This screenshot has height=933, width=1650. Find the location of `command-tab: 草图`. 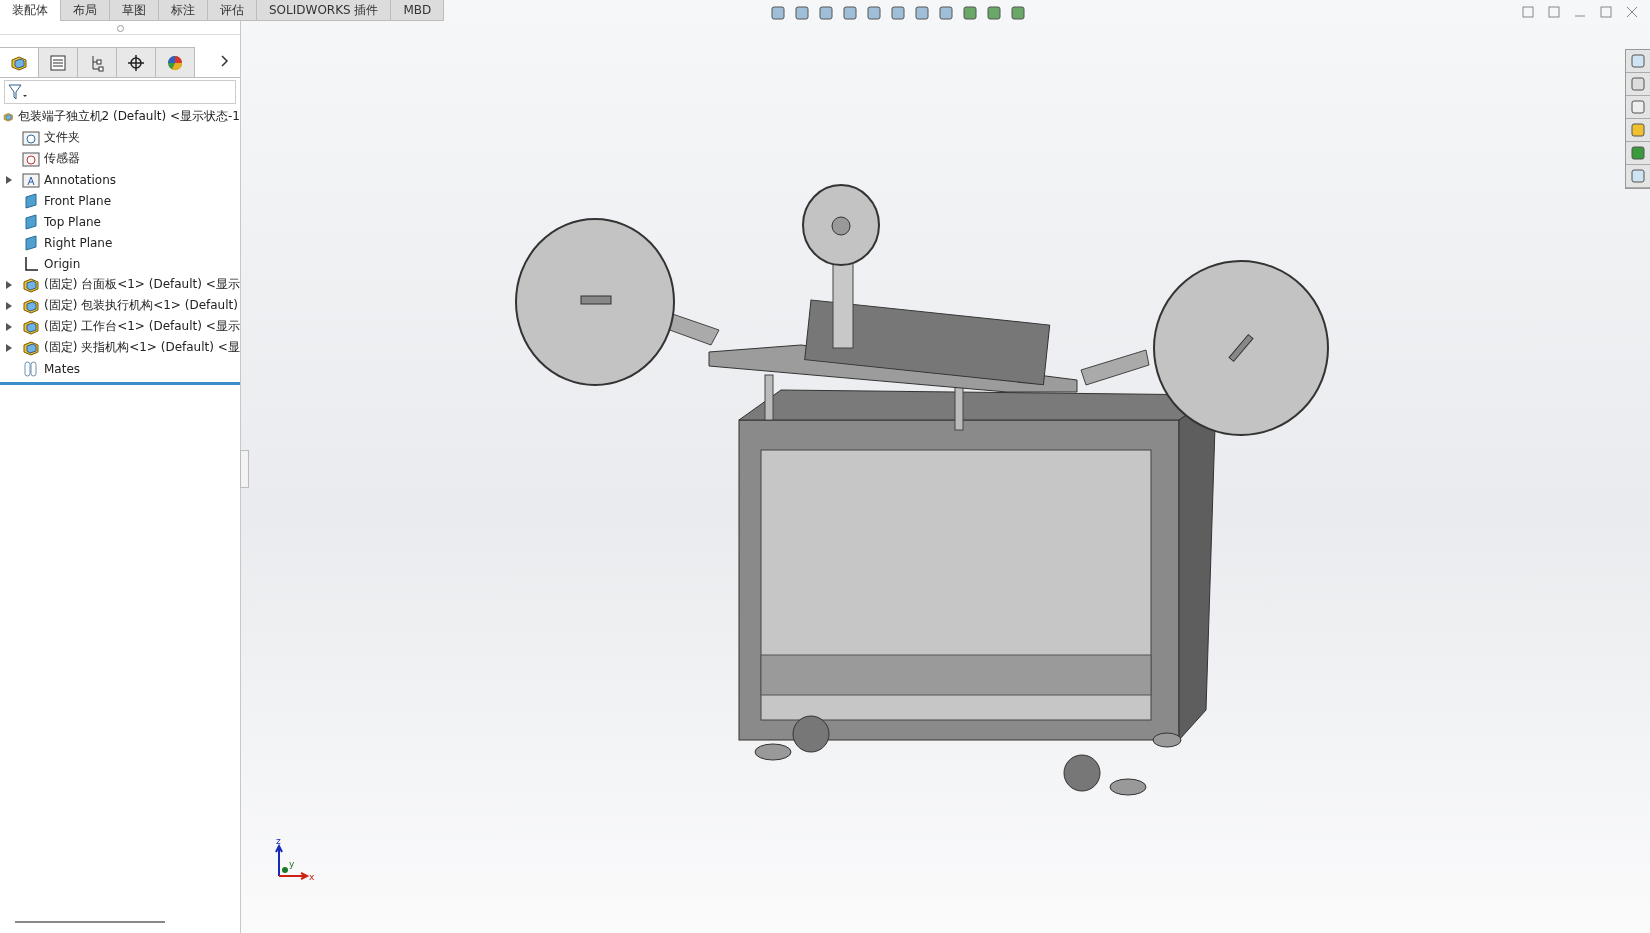

command-tab: 草图 is located at coordinates (134, 10).